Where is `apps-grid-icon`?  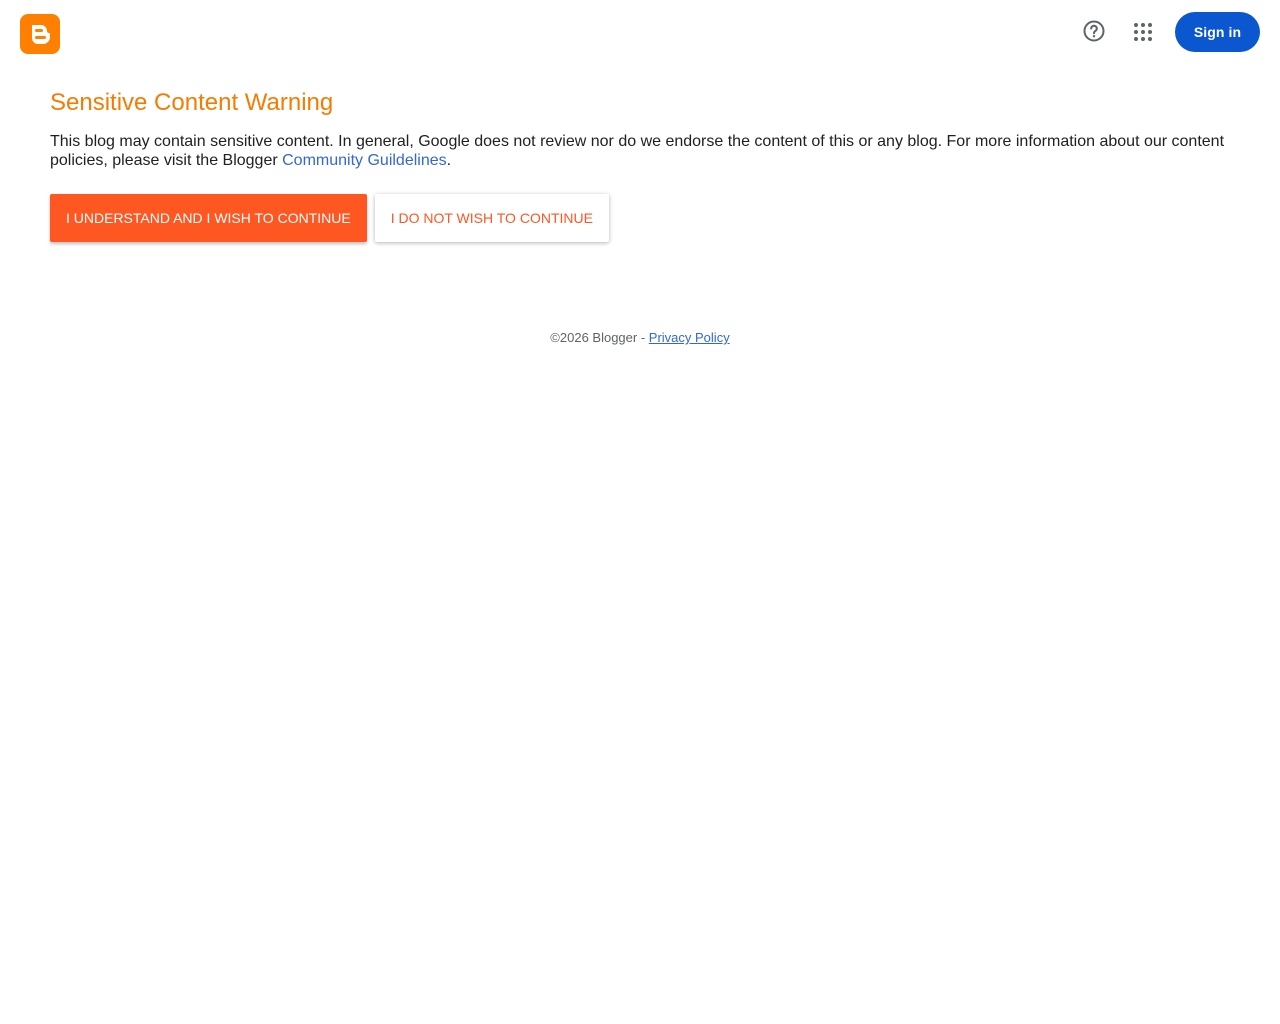 apps-grid-icon is located at coordinates (1143, 32).